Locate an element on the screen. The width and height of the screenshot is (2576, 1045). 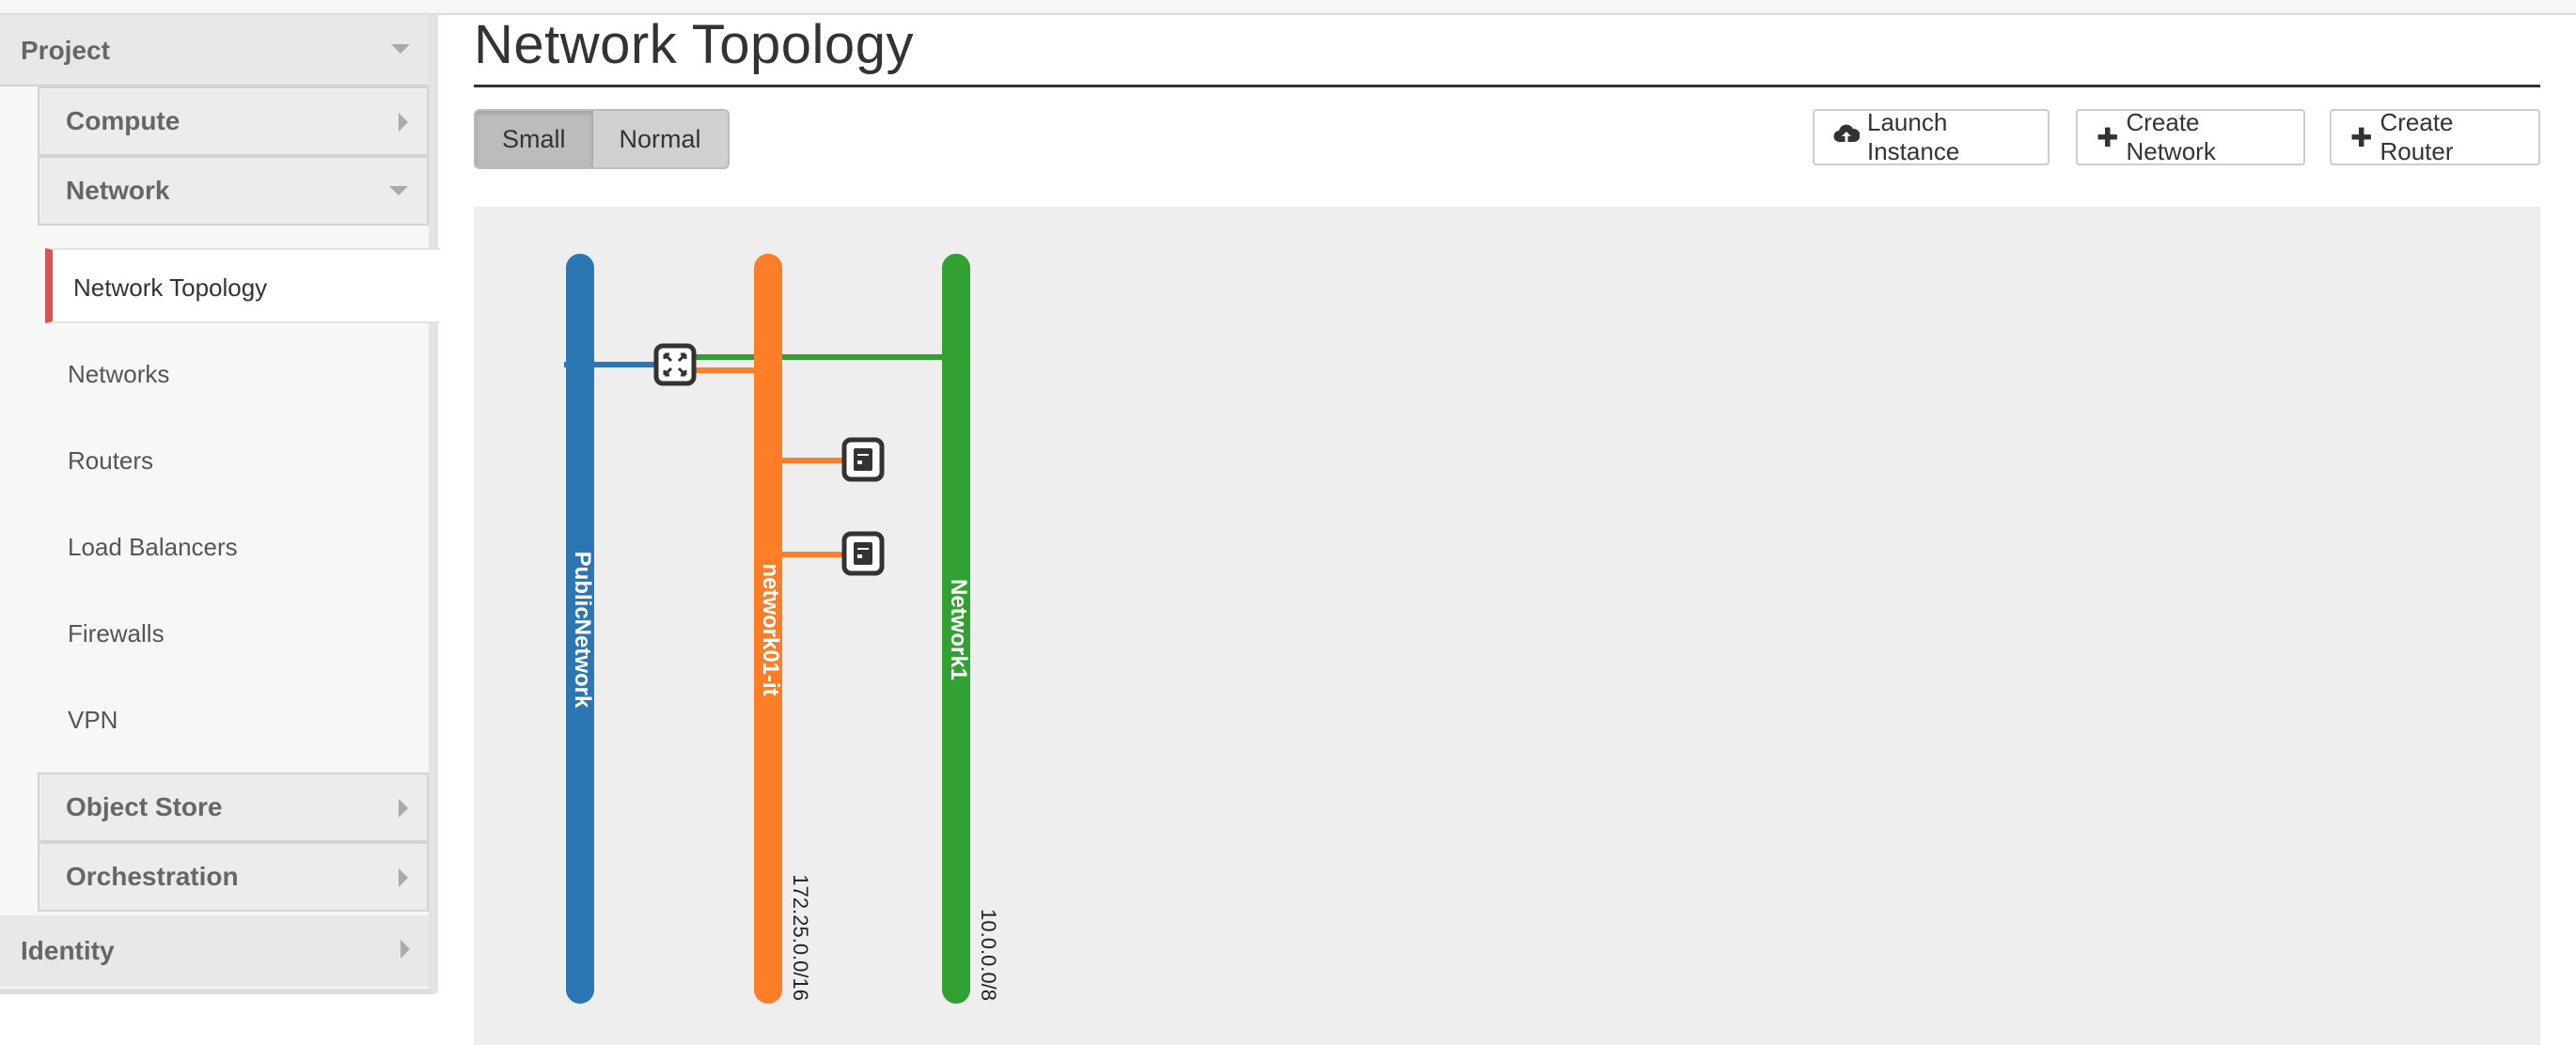
network-bar-publicnetwork: PublicNetwork is located at coordinates (581, 629).